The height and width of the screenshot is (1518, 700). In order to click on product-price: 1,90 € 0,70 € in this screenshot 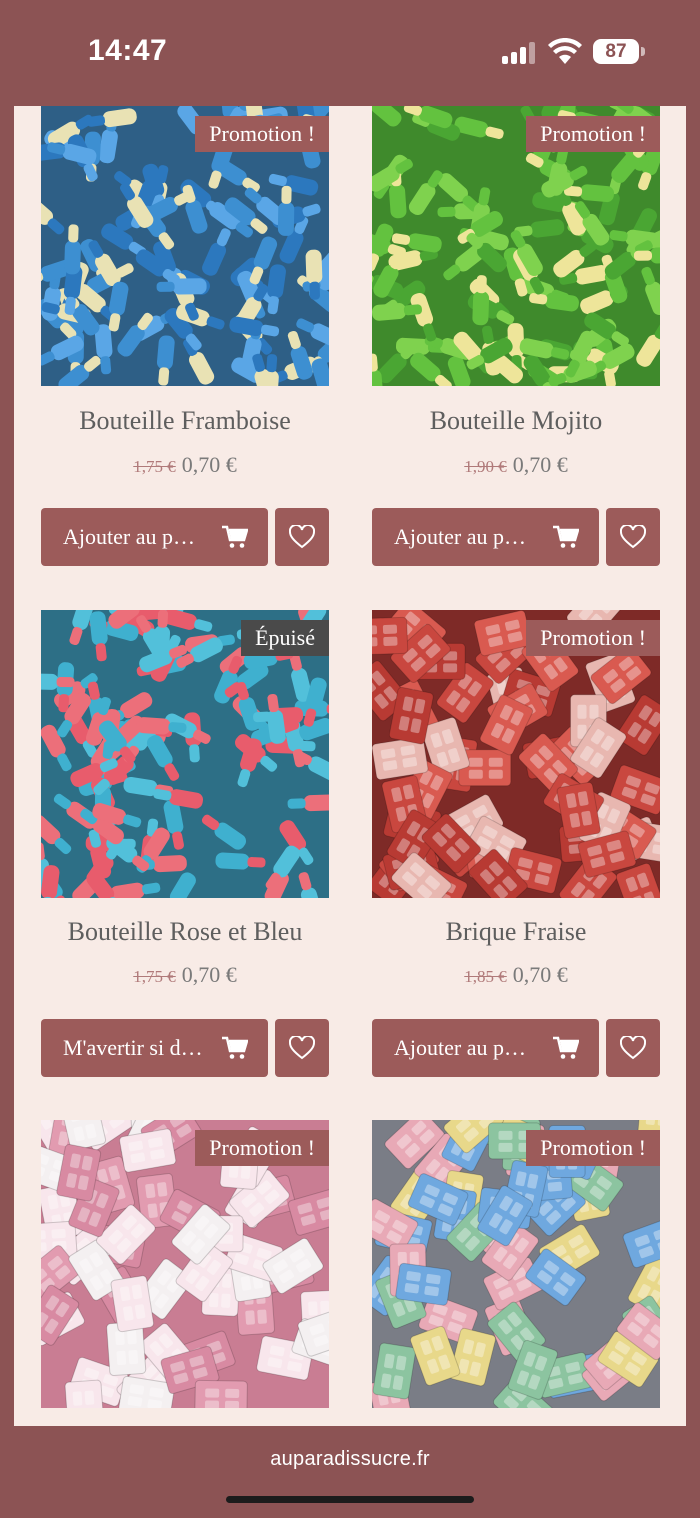, I will do `click(516, 465)`.